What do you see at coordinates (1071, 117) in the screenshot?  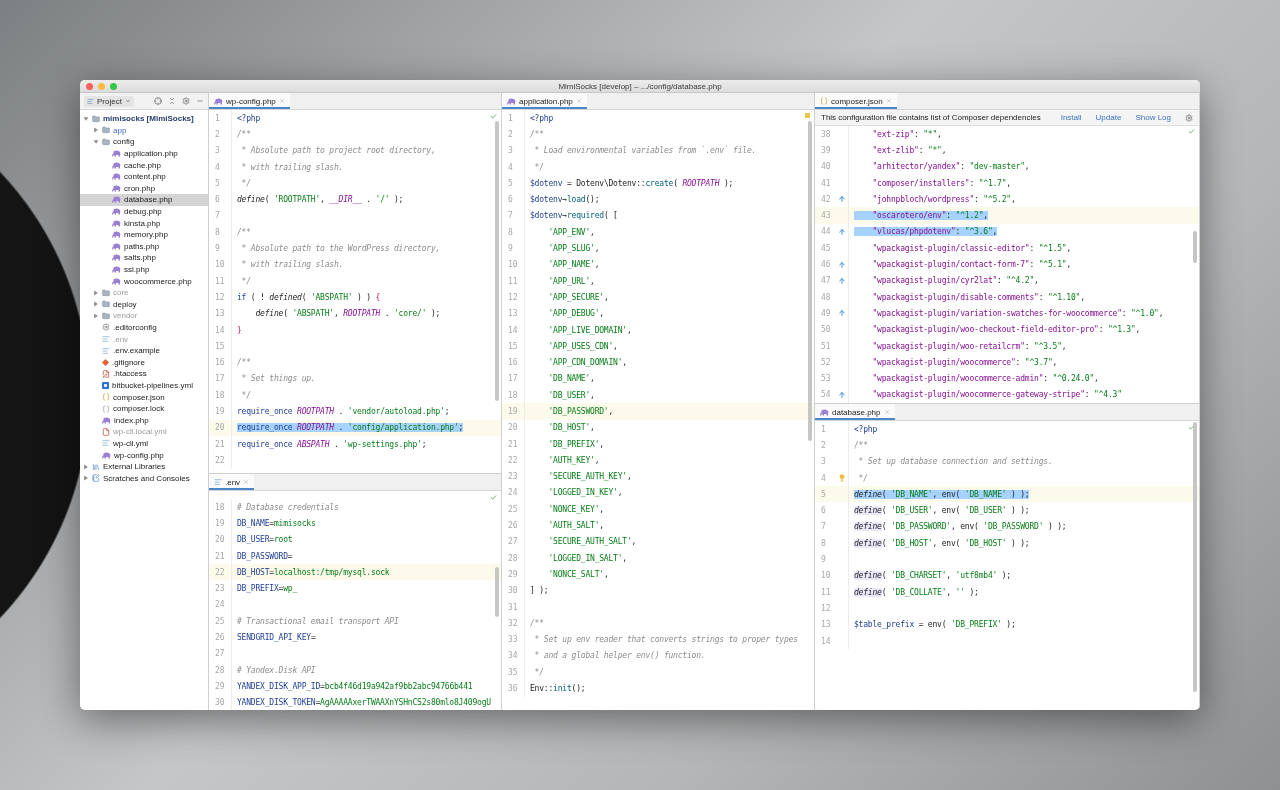 I see `action-link: Install` at bounding box center [1071, 117].